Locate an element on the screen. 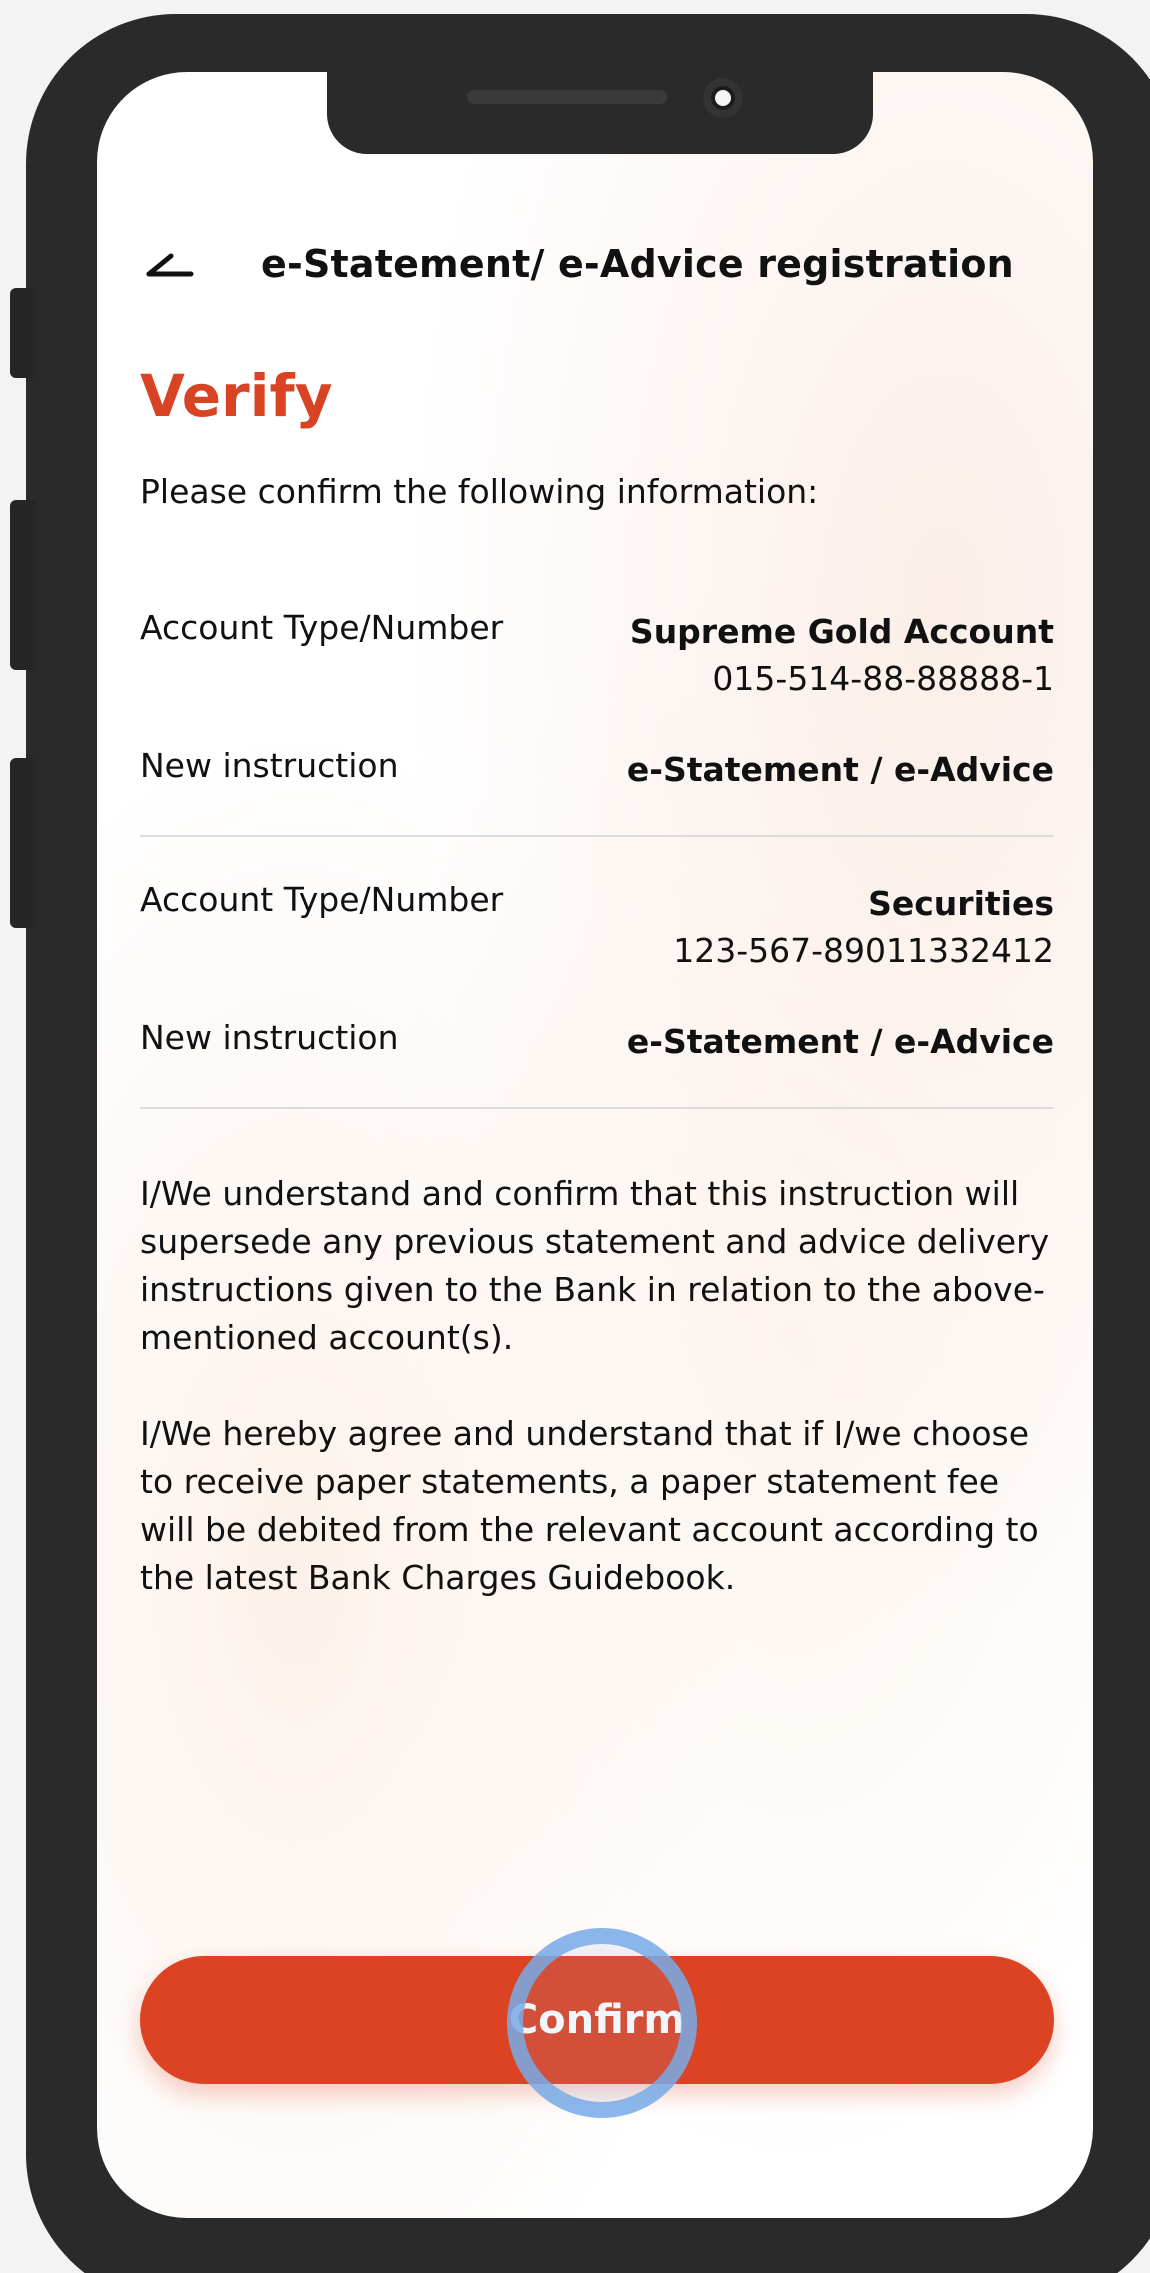 The image size is (1150, 2273). back-arrow-icon is located at coordinates (170, 262).